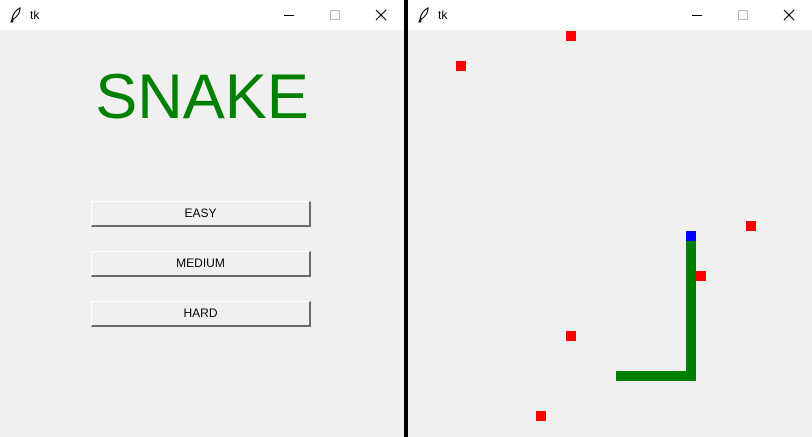 The height and width of the screenshot is (437, 812). Describe the element at coordinates (610, 15) in the screenshot. I see `game-window-titlebar: tk` at that location.